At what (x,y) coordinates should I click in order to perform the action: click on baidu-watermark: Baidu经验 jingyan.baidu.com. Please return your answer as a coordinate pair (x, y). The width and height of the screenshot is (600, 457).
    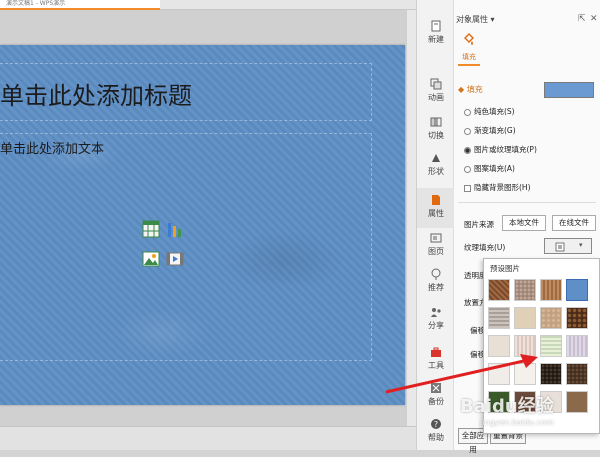
    Looking at the image, I should click on (507, 411).